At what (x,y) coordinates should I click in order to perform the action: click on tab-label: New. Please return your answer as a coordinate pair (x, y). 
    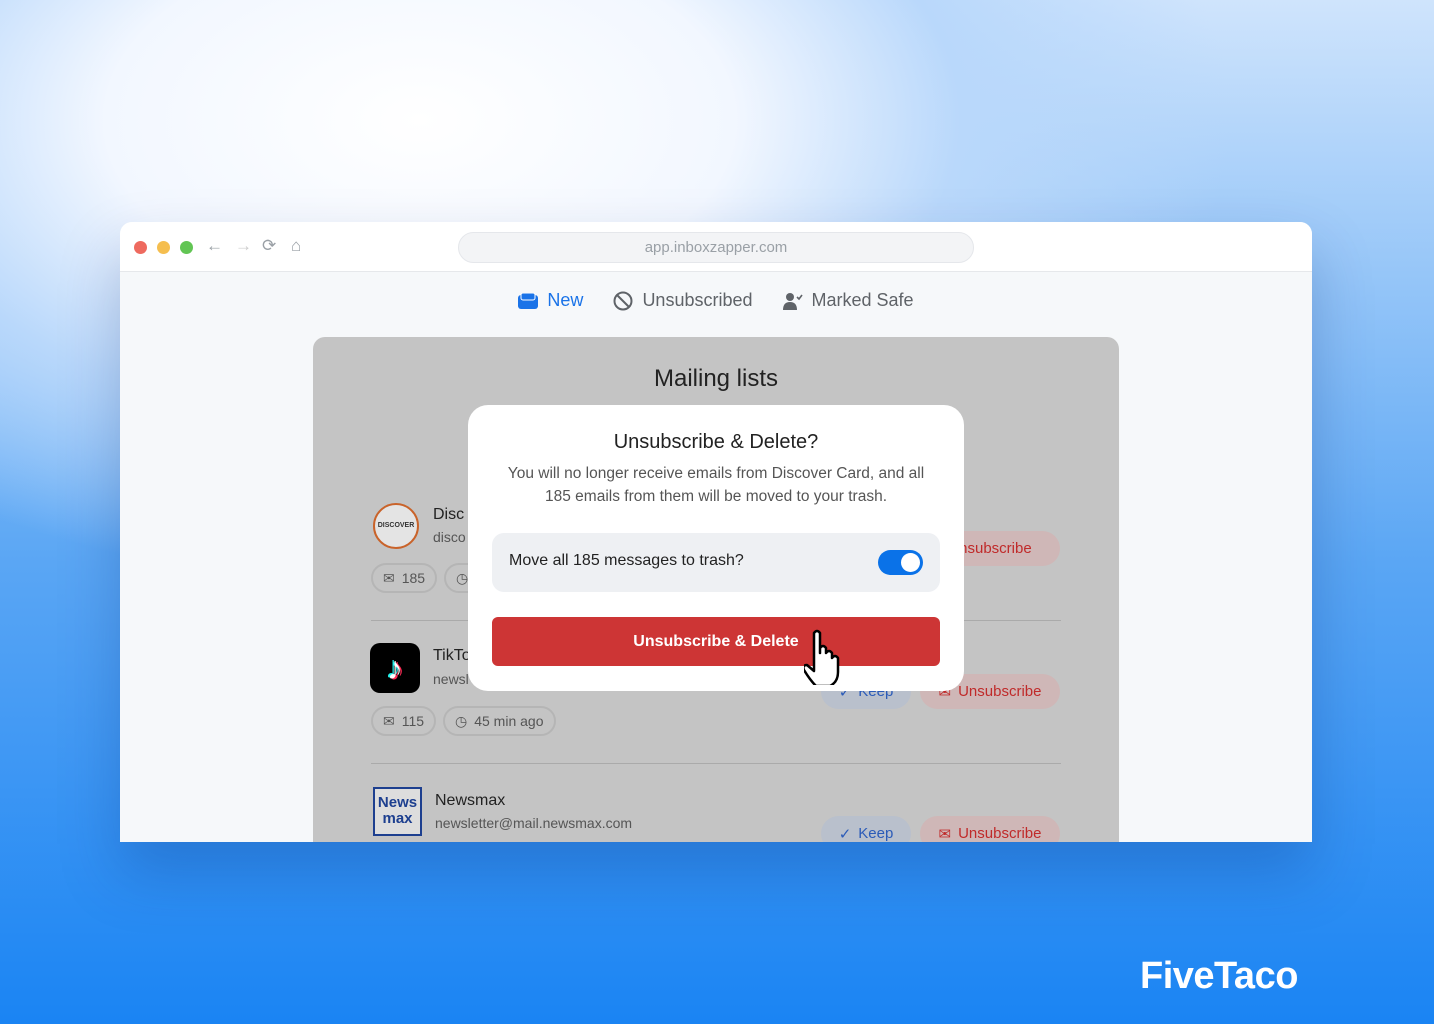
    Looking at the image, I should click on (565, 300).